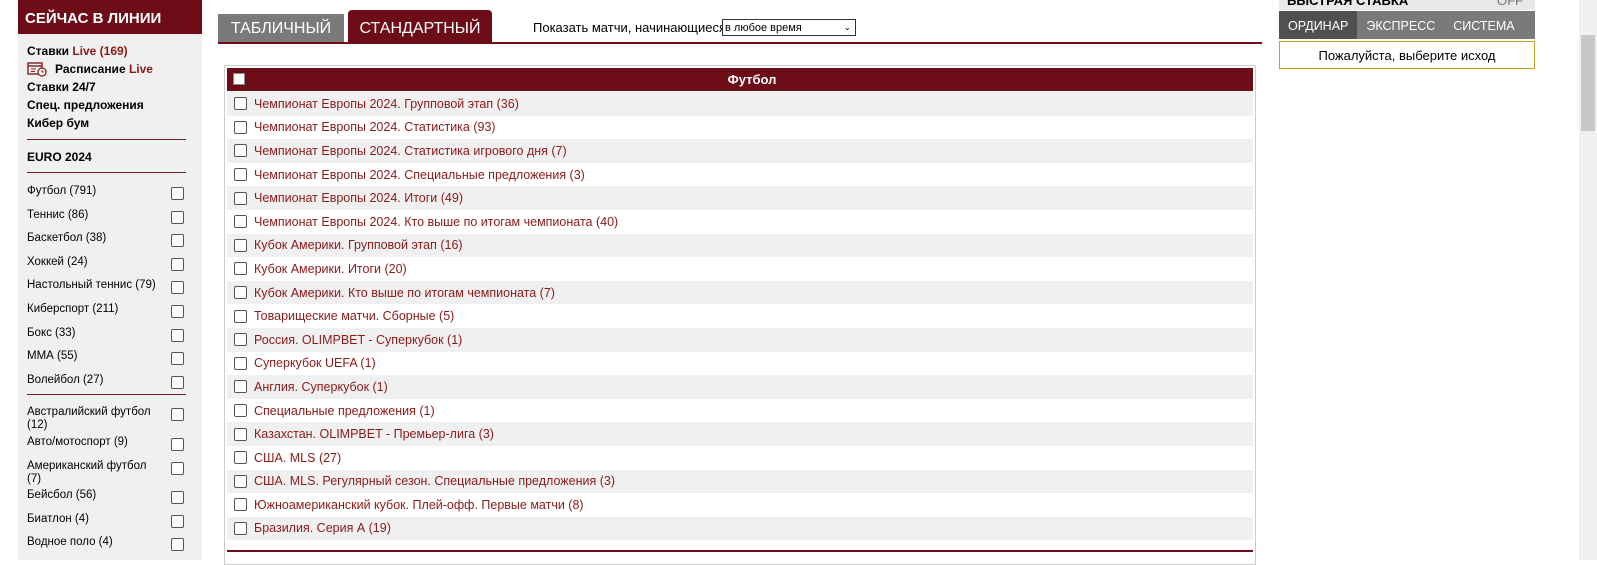  I want to click on sport-item: Биатлон (4), so click(110, 522).